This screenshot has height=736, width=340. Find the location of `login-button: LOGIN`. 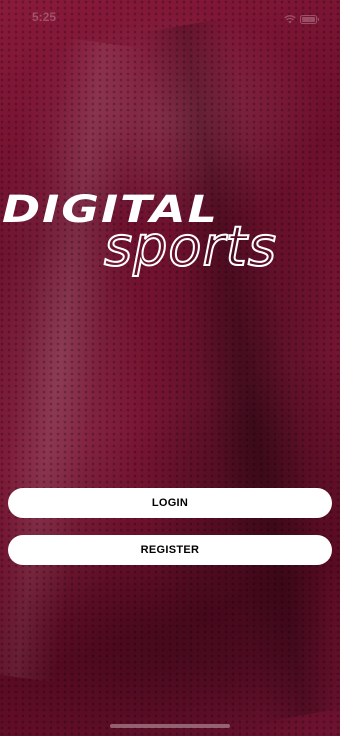

login-button: LOGIN is located at coordinates (170, 503).